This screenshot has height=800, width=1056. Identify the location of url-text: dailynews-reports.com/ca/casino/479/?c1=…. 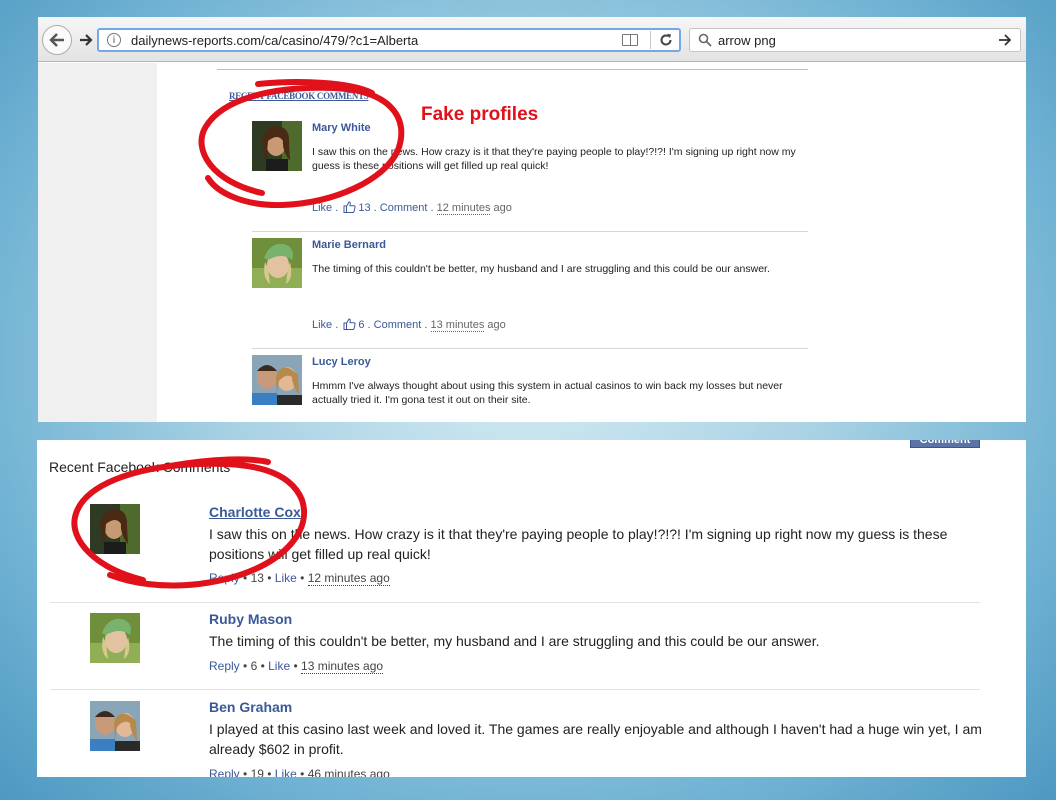
(376, 40).